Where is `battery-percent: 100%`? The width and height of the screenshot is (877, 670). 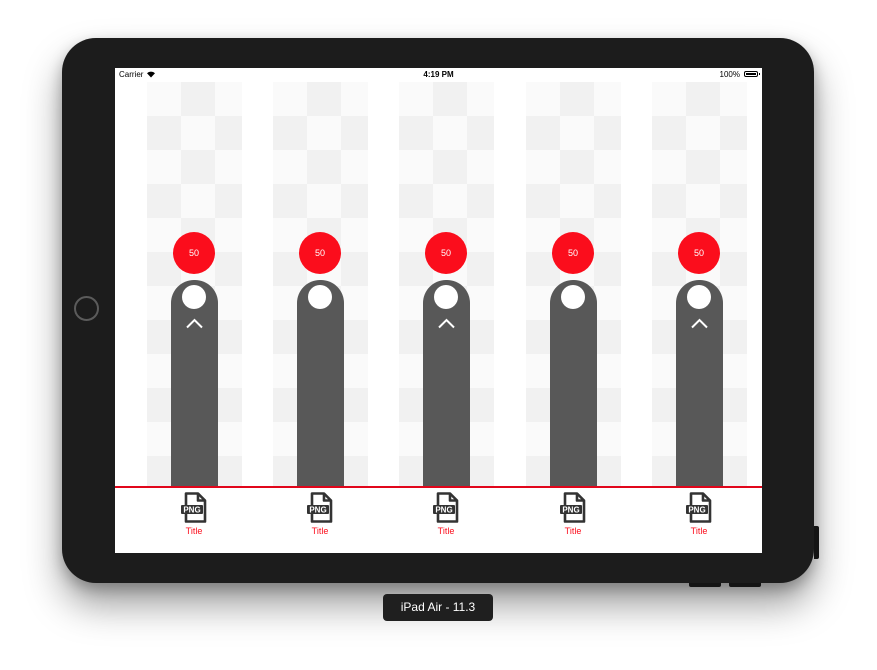
battery-percent: 100% is located at coordinates (729, 74).